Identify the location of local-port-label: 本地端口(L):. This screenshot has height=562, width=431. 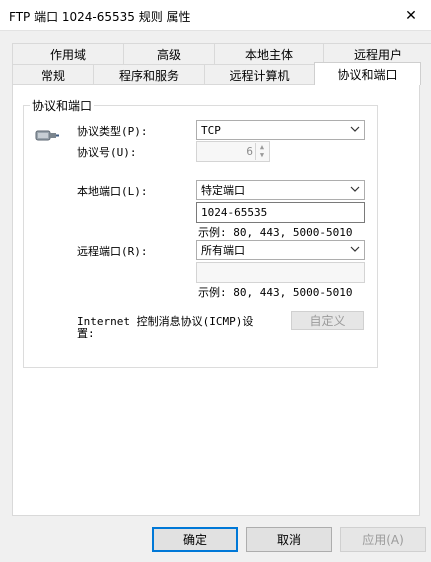
(112, 191).